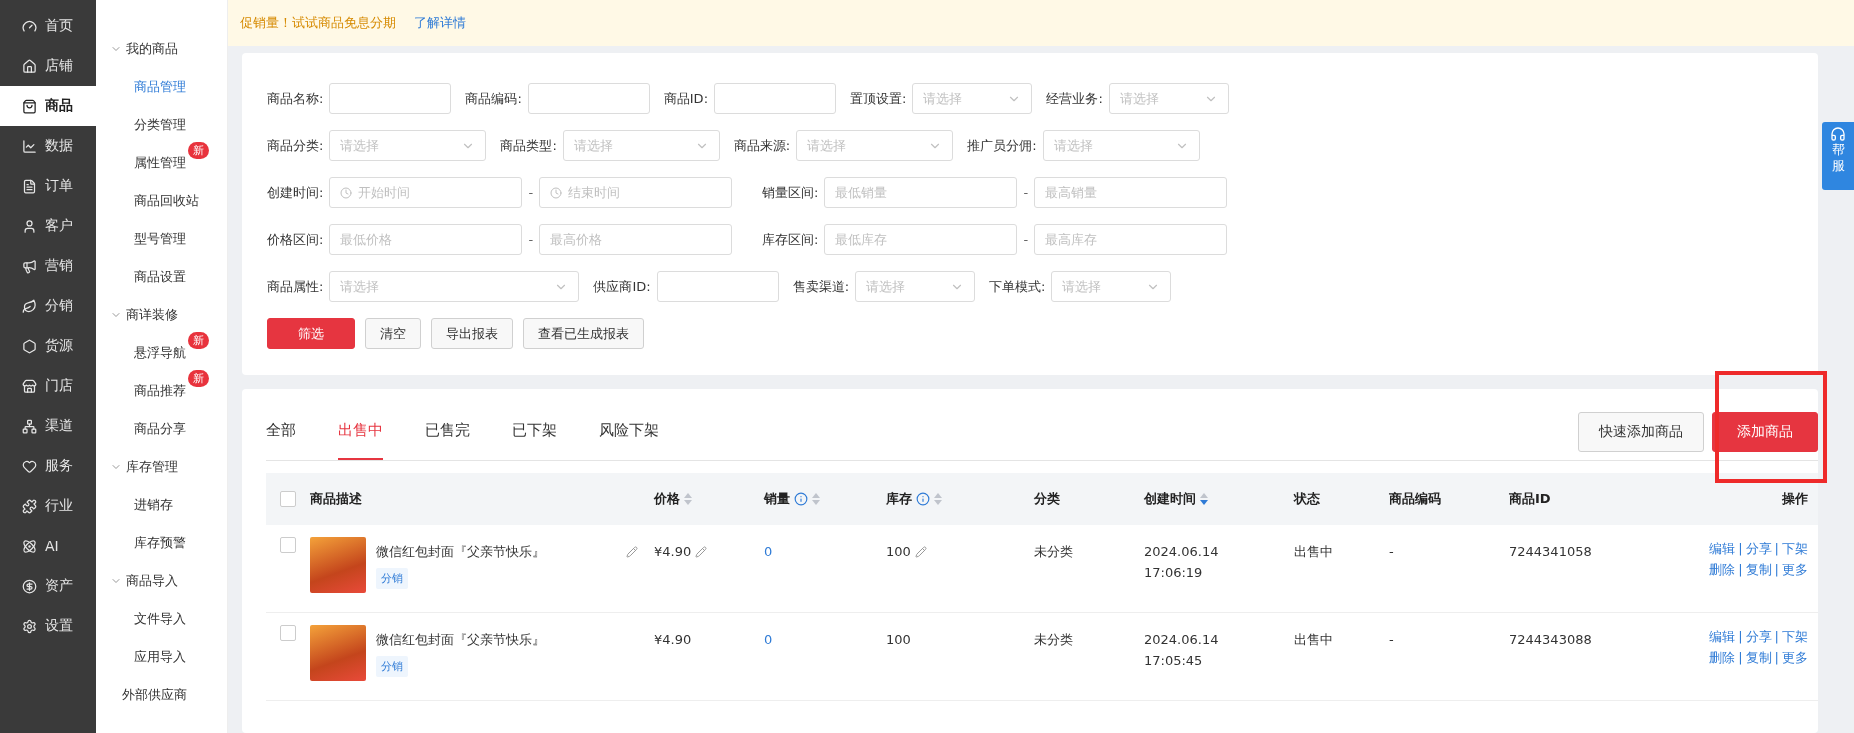 The width and height of the screenshot is (1854, 733). I want to click on status-tab: 已售完, so click(447, 440).